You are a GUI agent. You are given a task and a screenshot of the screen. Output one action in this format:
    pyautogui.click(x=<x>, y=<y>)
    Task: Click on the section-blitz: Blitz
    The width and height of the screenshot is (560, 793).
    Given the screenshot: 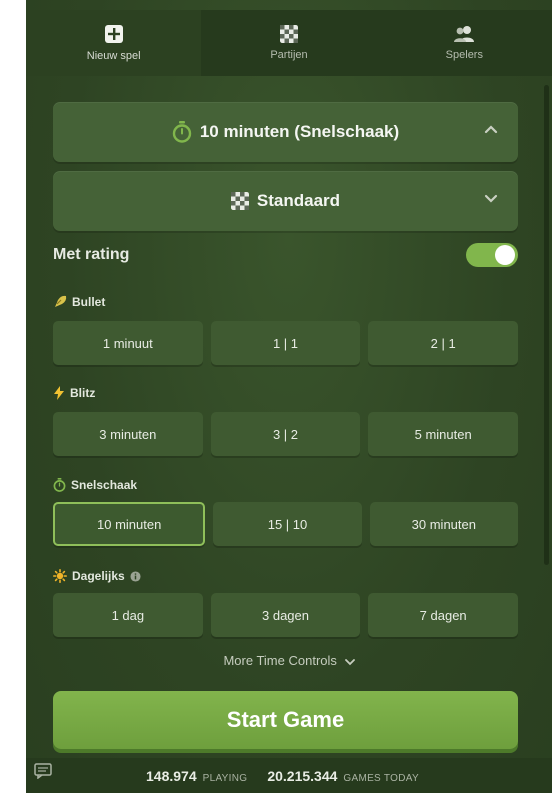 What is the action you would take?
    pyautogui.click(x=74, y=393)
    